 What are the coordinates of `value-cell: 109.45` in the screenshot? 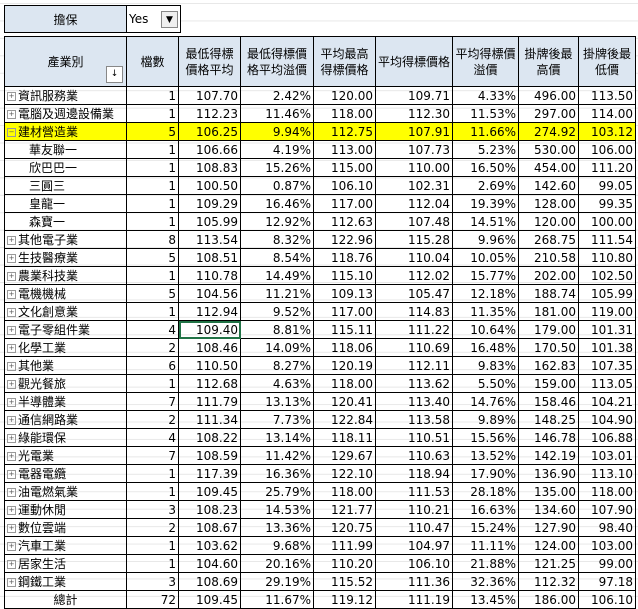 It's located at (209, 491).